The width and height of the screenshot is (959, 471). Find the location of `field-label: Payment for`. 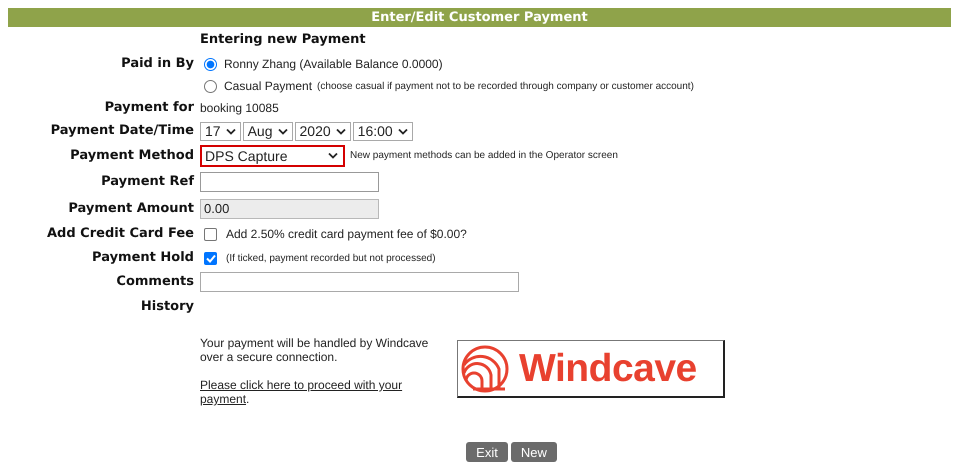

field-label: Payment for is located at coordinates (149, 108).